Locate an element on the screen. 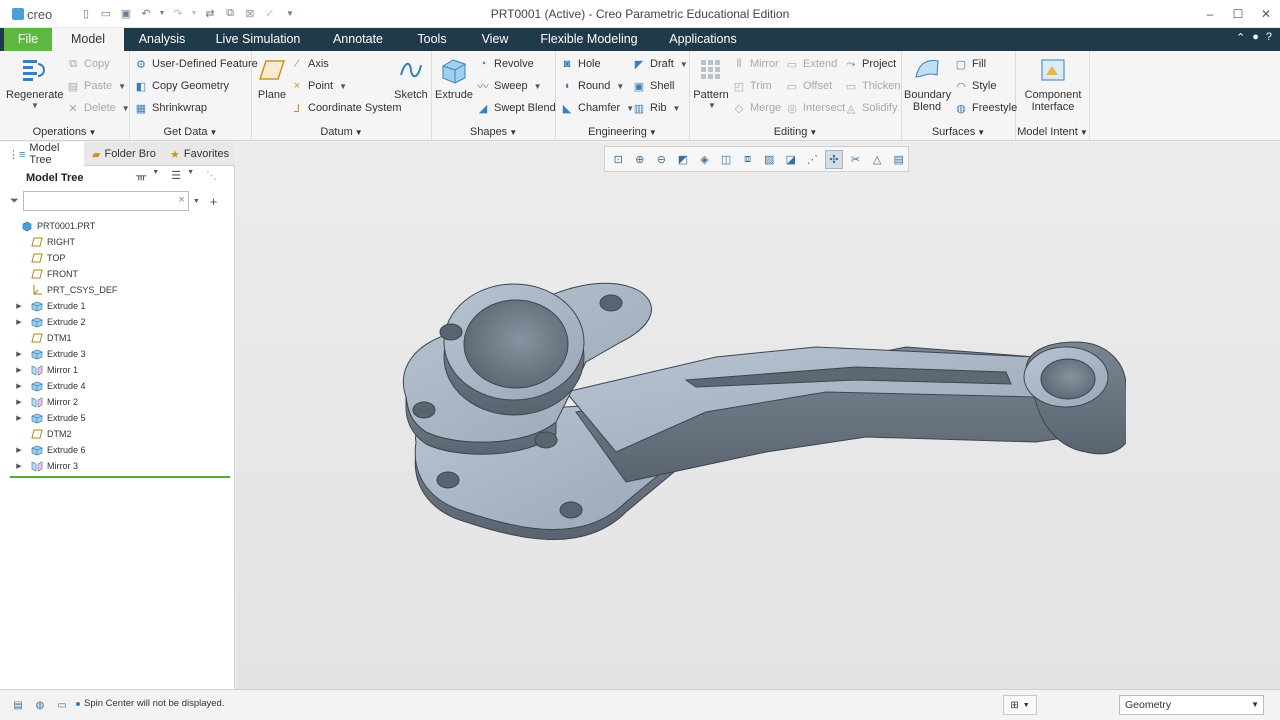  point-button: × Point ▼ is located at coordinates (318, 86).